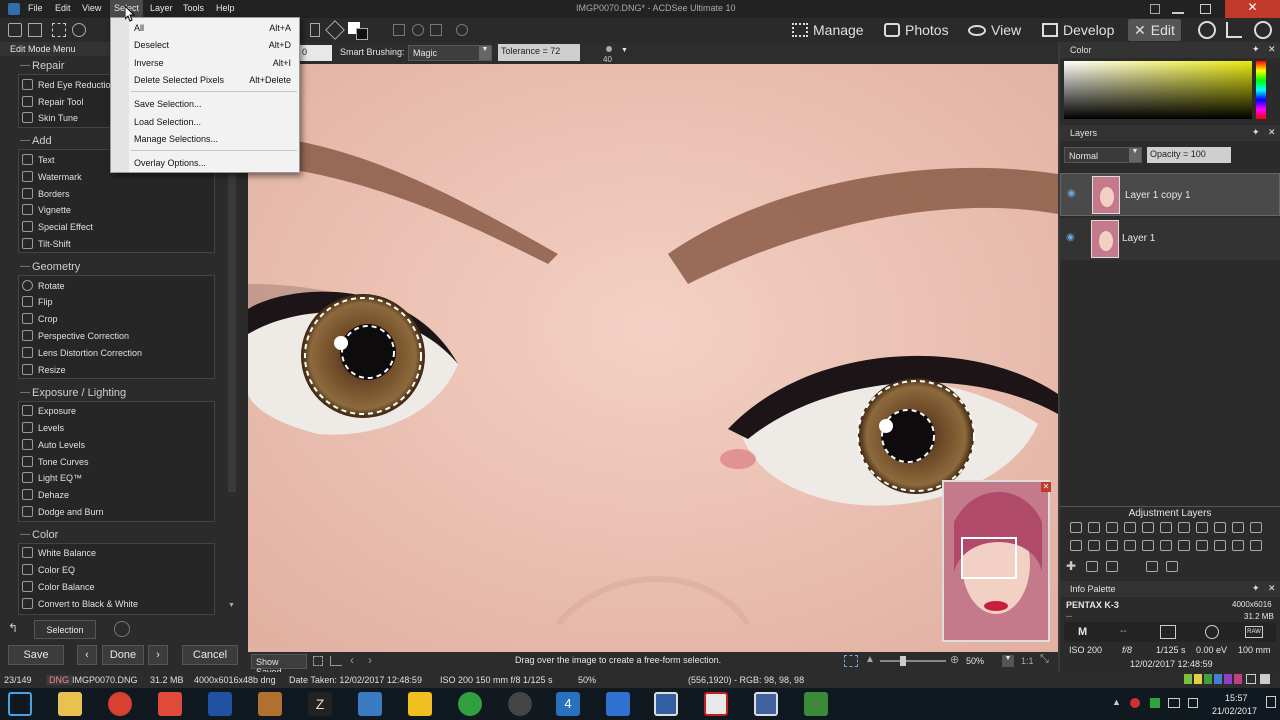 Image resolution: width=1280 pixels, height=720 pixels. Describe the element at coordinates (55, 461) in the screenshot. I see `tool-tone-curves: Tone Curves` at that location.